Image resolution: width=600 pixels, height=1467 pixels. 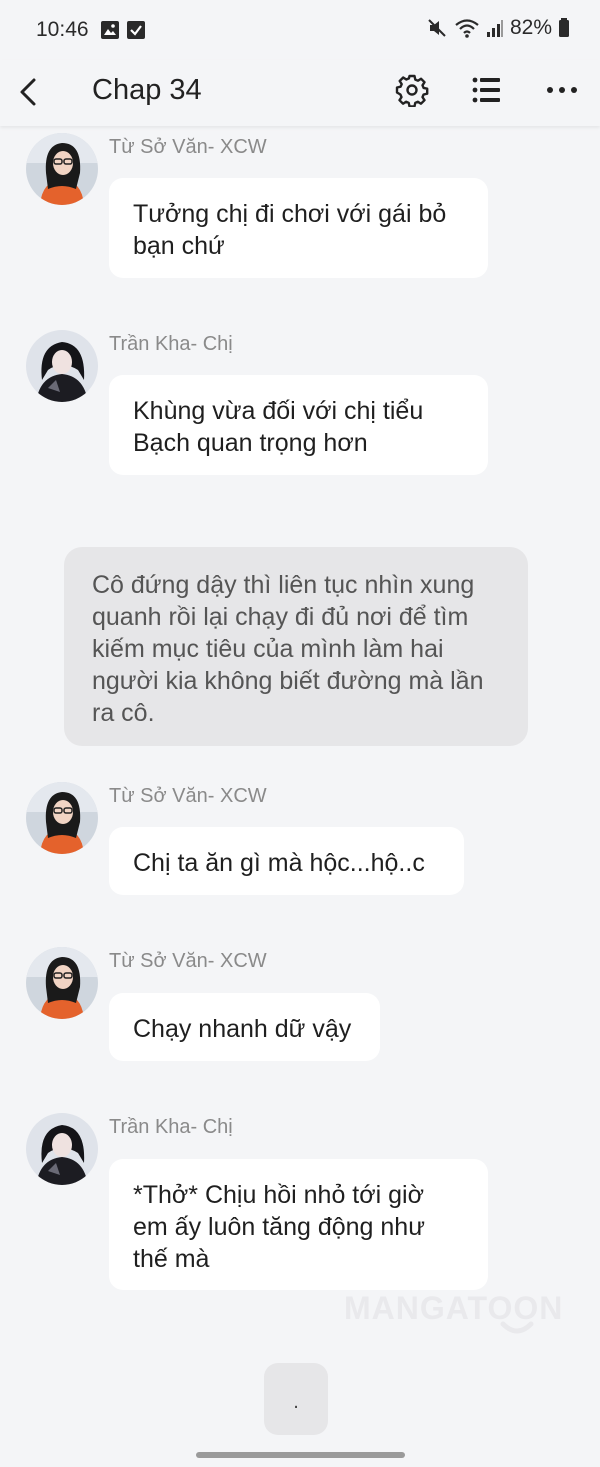 I want to click on back-icon, so click(x=29, y=92).